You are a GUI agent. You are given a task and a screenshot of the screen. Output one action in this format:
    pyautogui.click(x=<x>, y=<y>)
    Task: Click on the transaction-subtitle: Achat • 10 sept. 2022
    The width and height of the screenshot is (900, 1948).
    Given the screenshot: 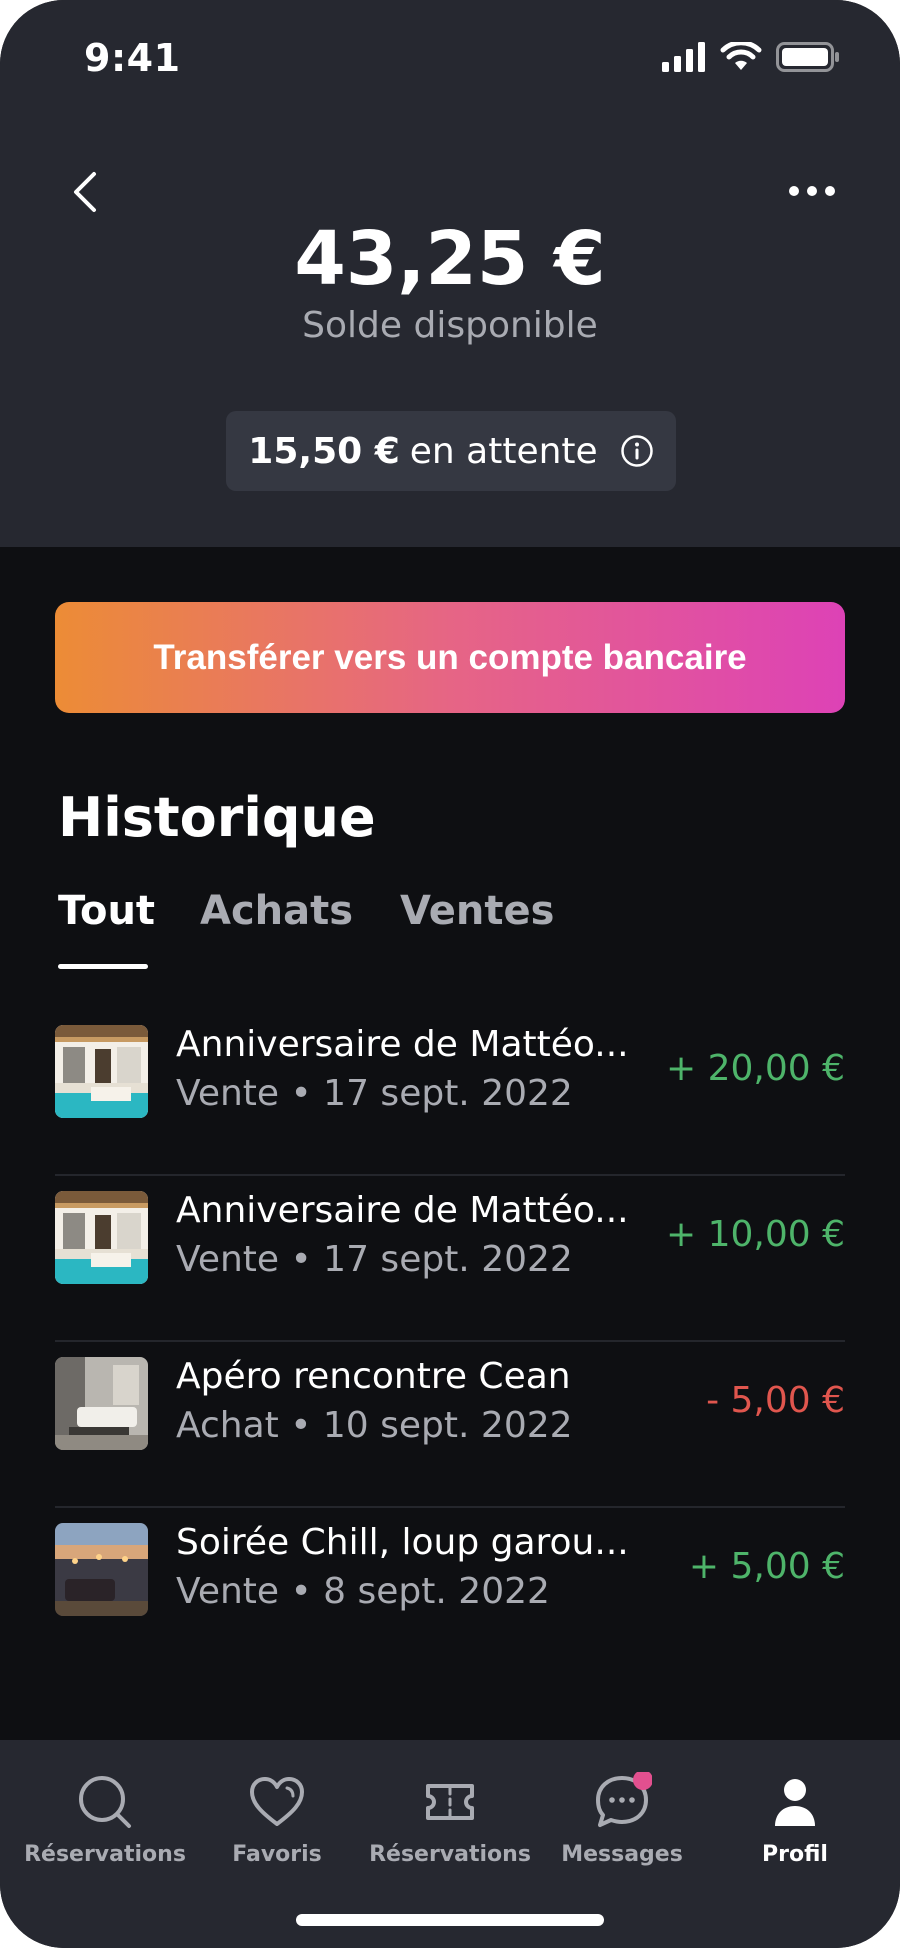 What is the action you would take?
    pyautogui.click(x=374, y=1425)
    